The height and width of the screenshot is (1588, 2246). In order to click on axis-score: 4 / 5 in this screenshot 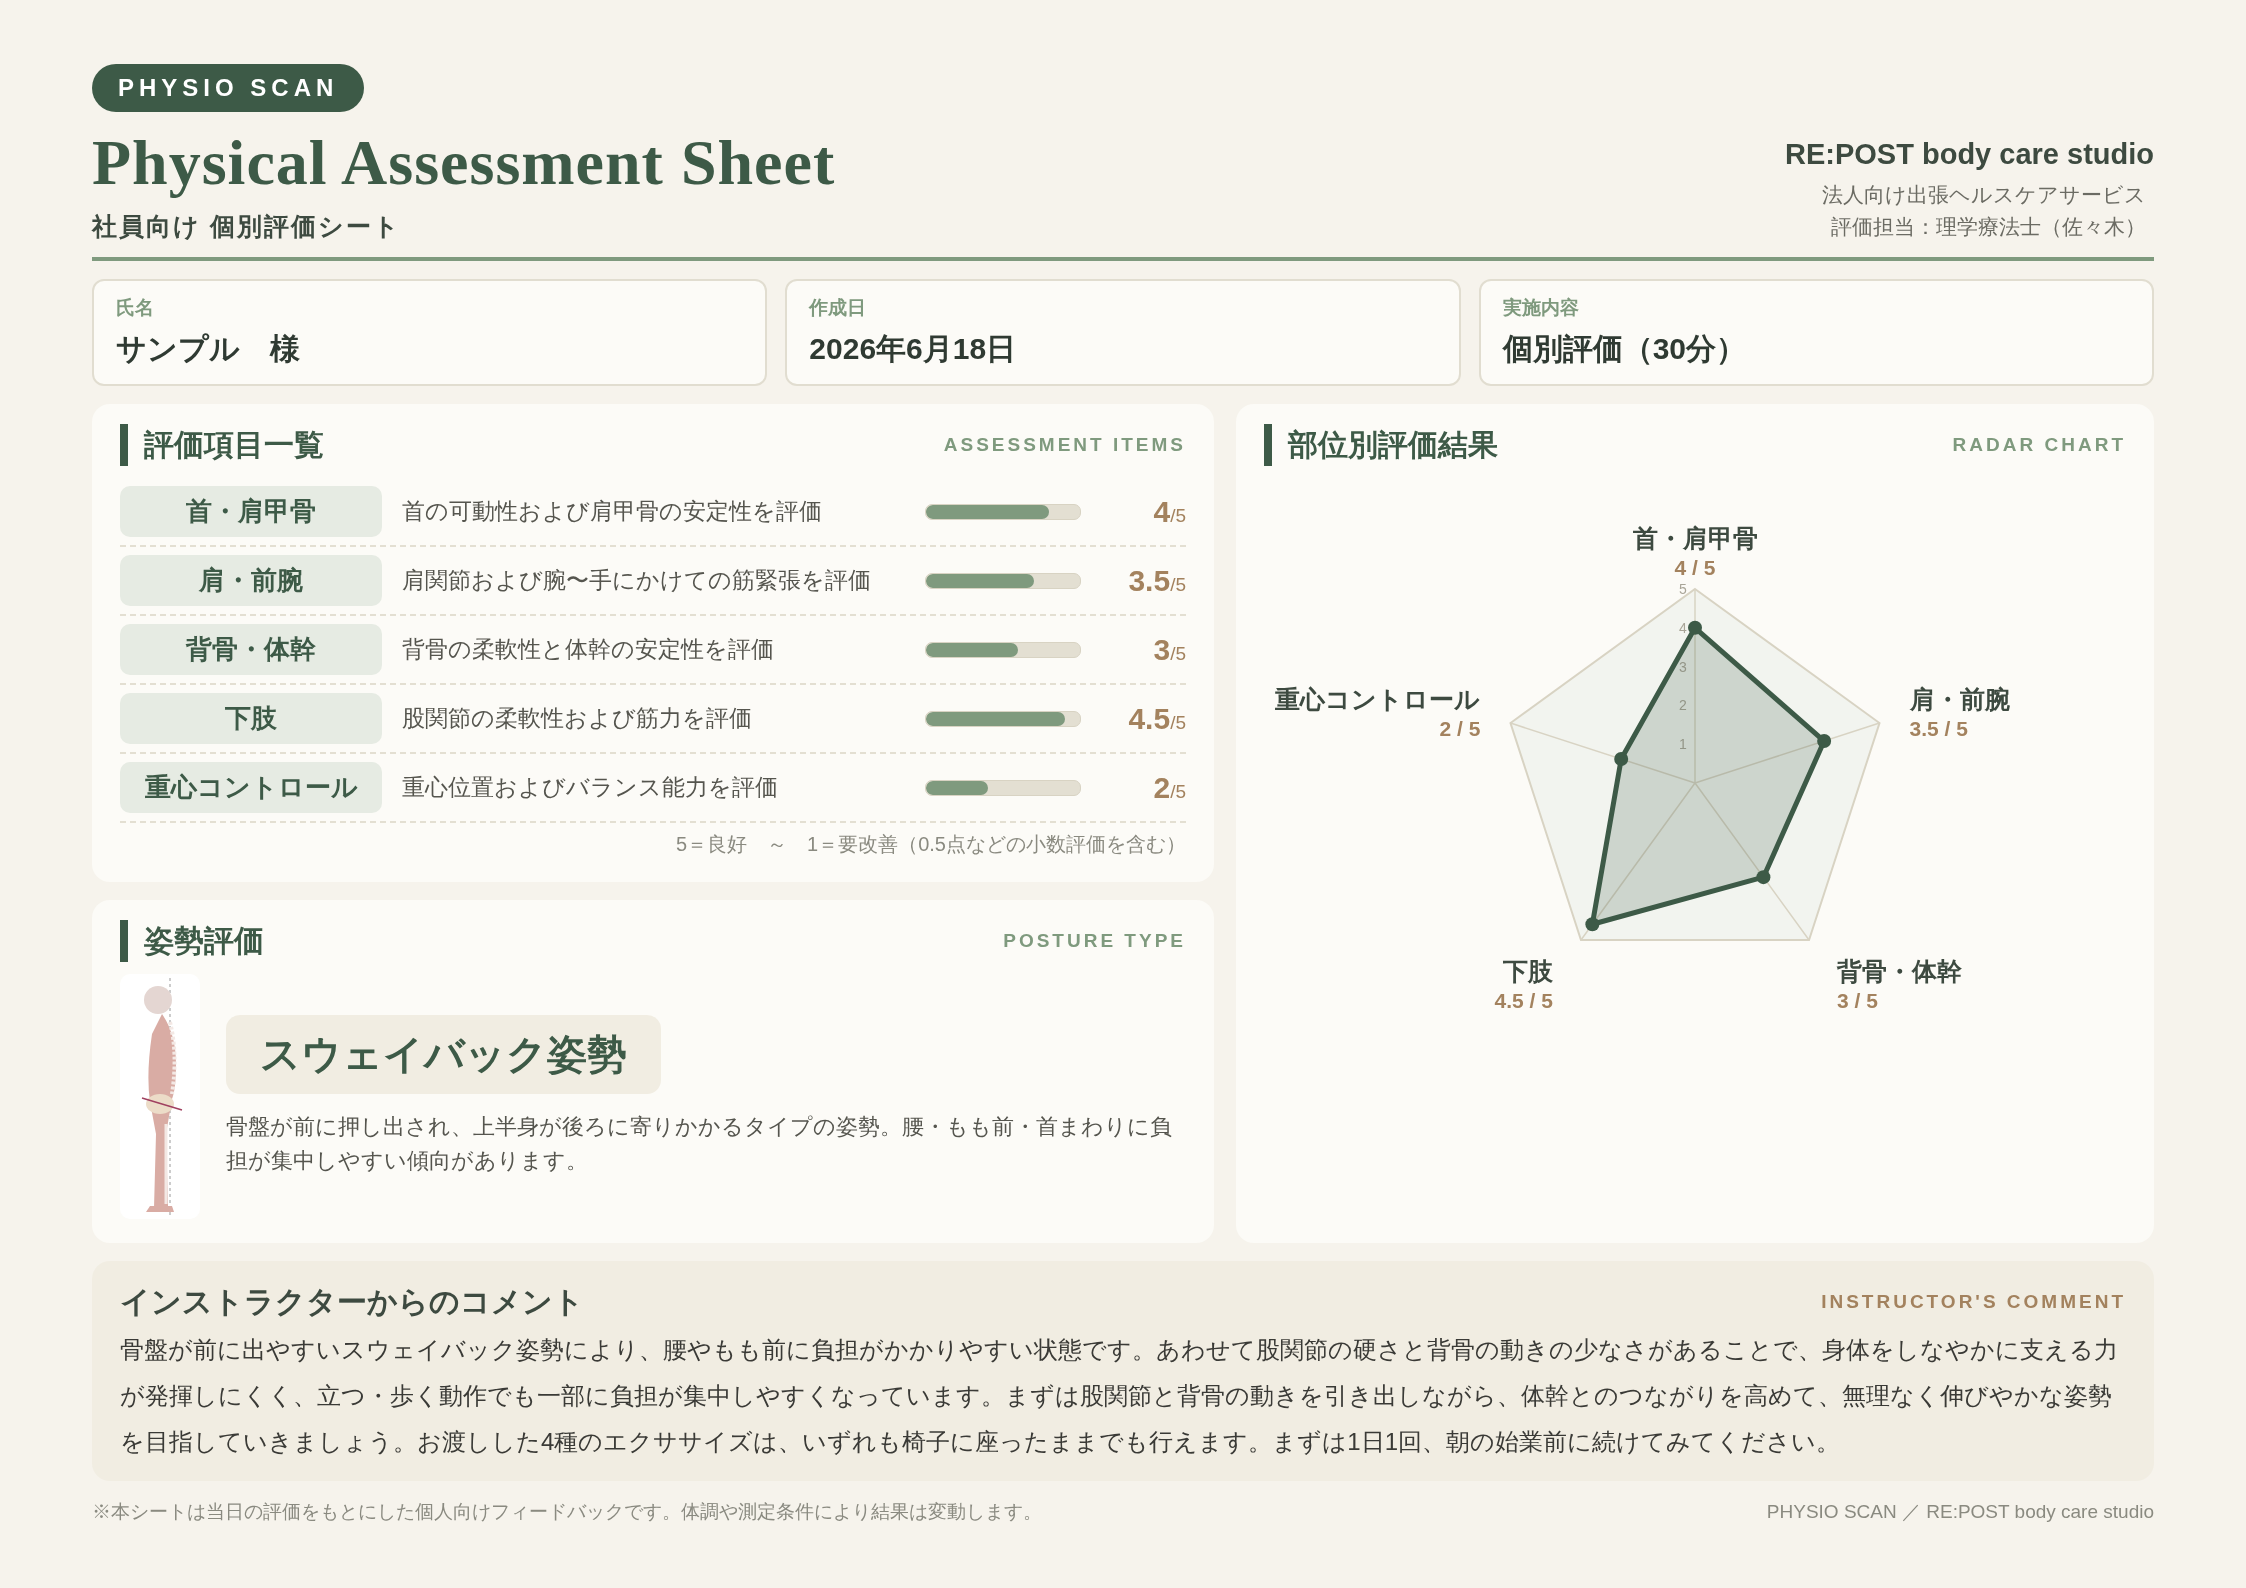, I will do `click(1695, 567)`.